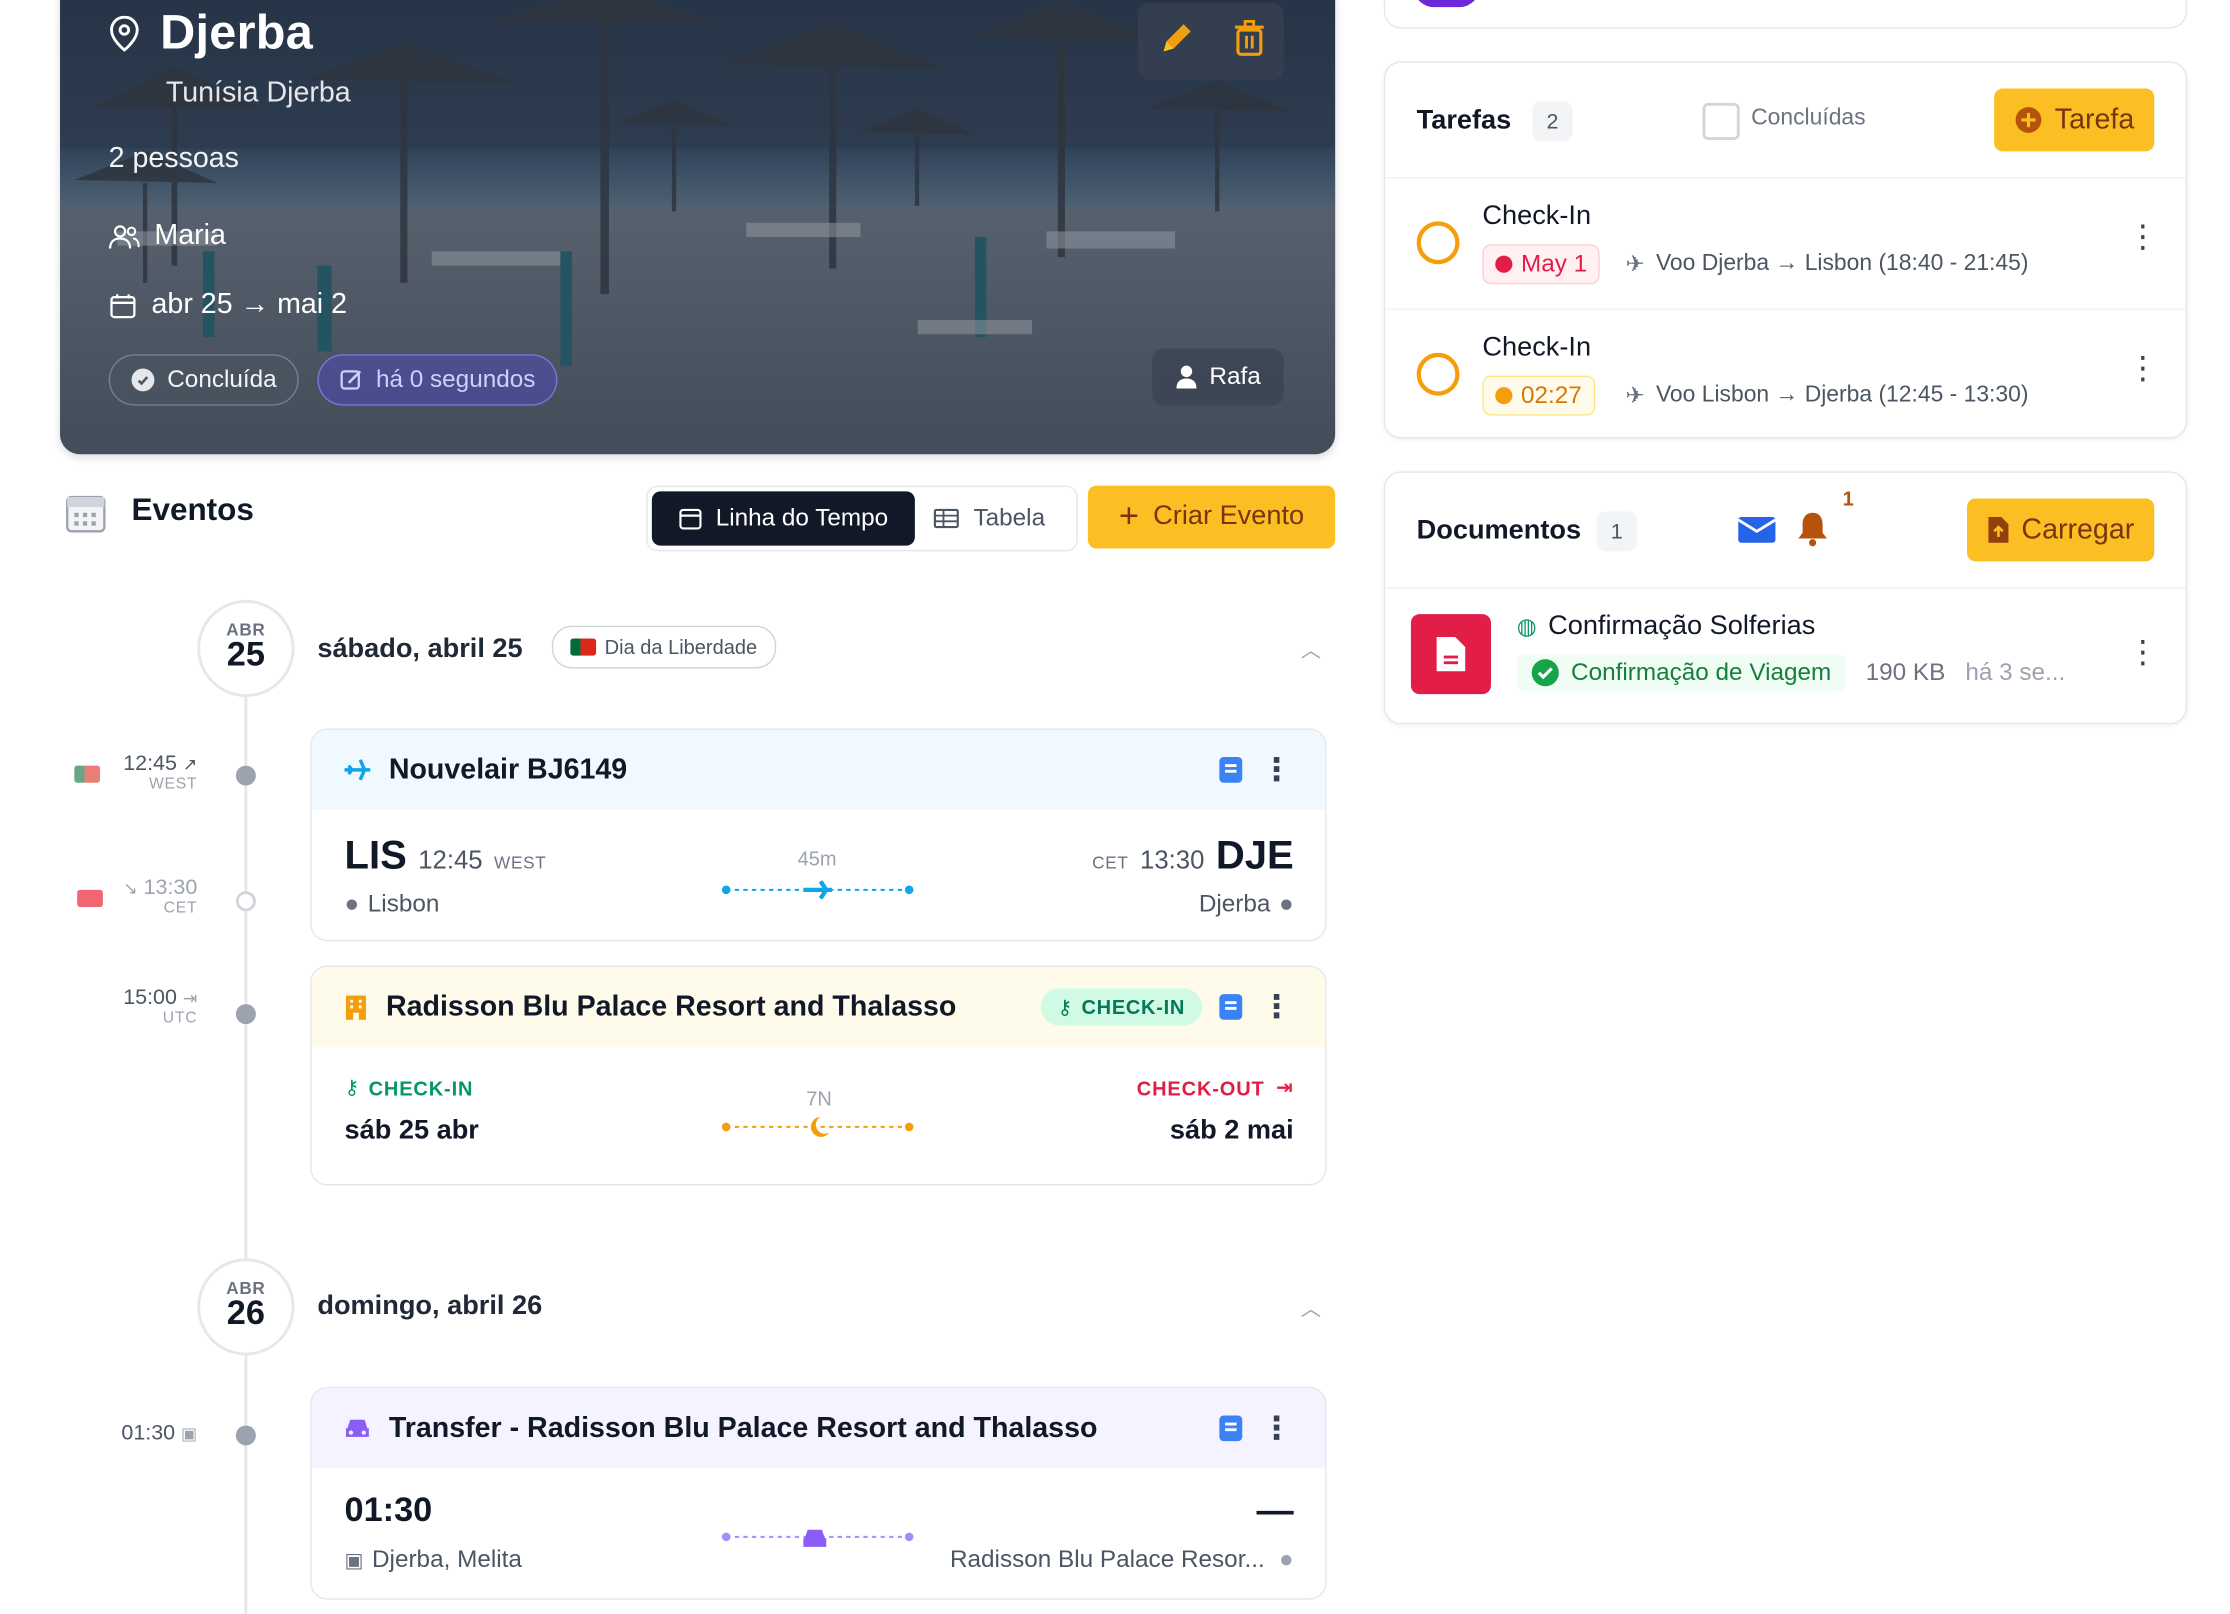 The image size is (2230, 1614). Describe the element at coordinates (1009, 518) in the screenshot. I see `tab-table-label: Tabela` at that location.